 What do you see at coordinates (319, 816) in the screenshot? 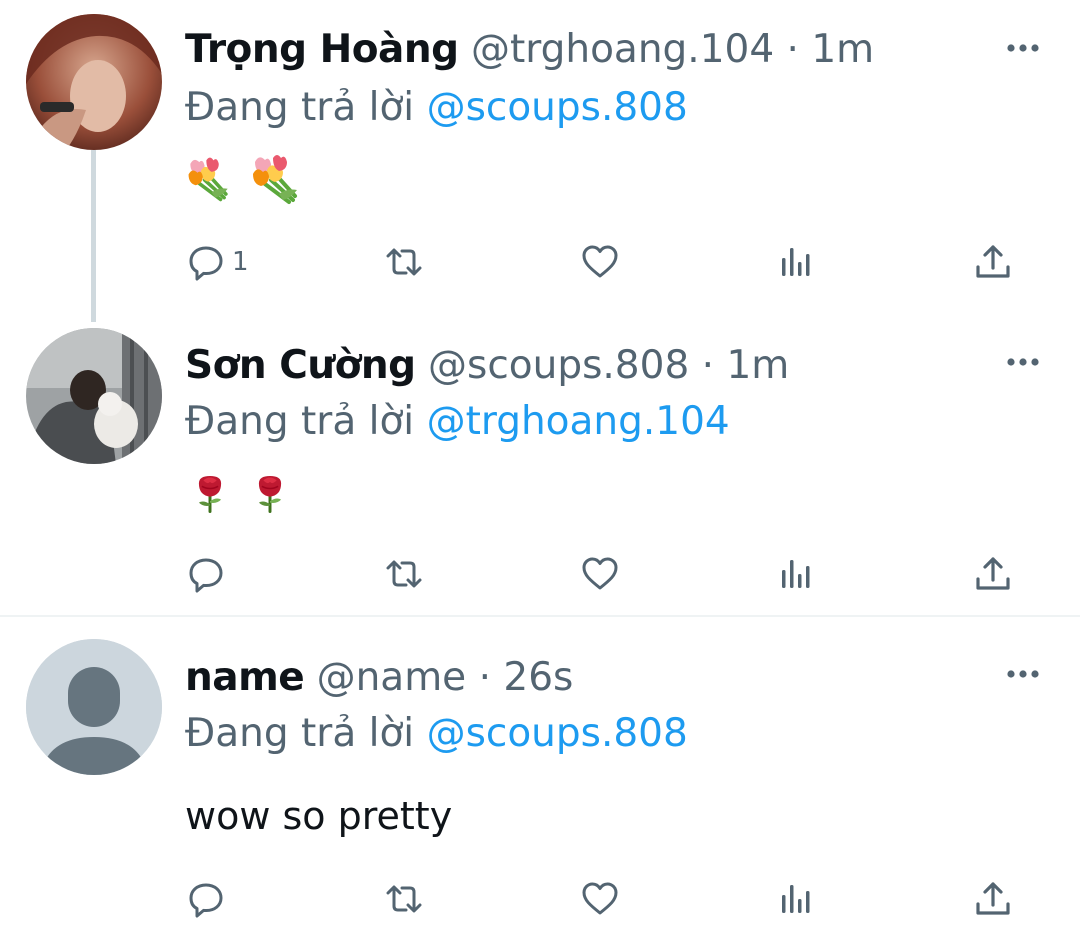
I see `tweet-text: wow so pretty` at bounding box center [319, 816].